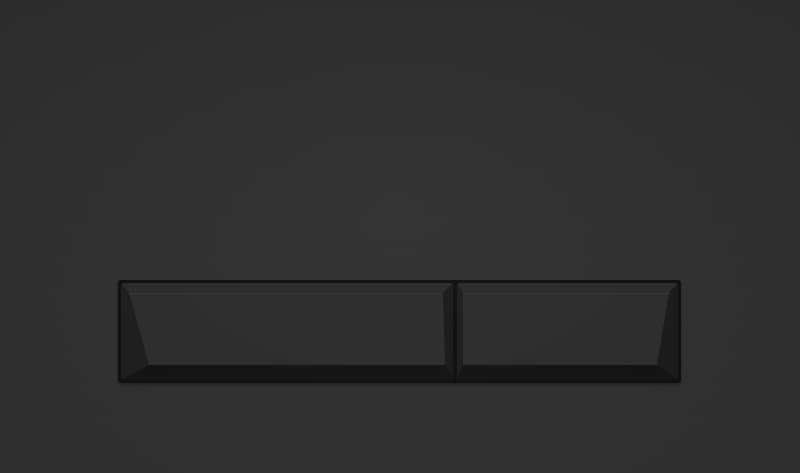 The height and width of the screenshot is (473, 800). I want to click on half-flush-button-shape, so click(567, 331).